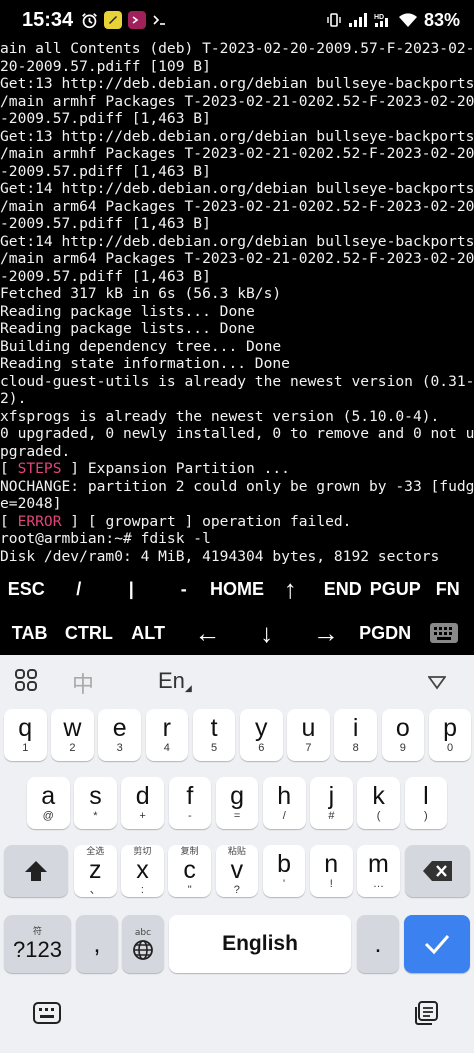 Image resolution: width=474 pixels, height=1053 pixels. Describe the element at coordinates (143, 949) in the screenshot. I see `globe-icon` at that location.